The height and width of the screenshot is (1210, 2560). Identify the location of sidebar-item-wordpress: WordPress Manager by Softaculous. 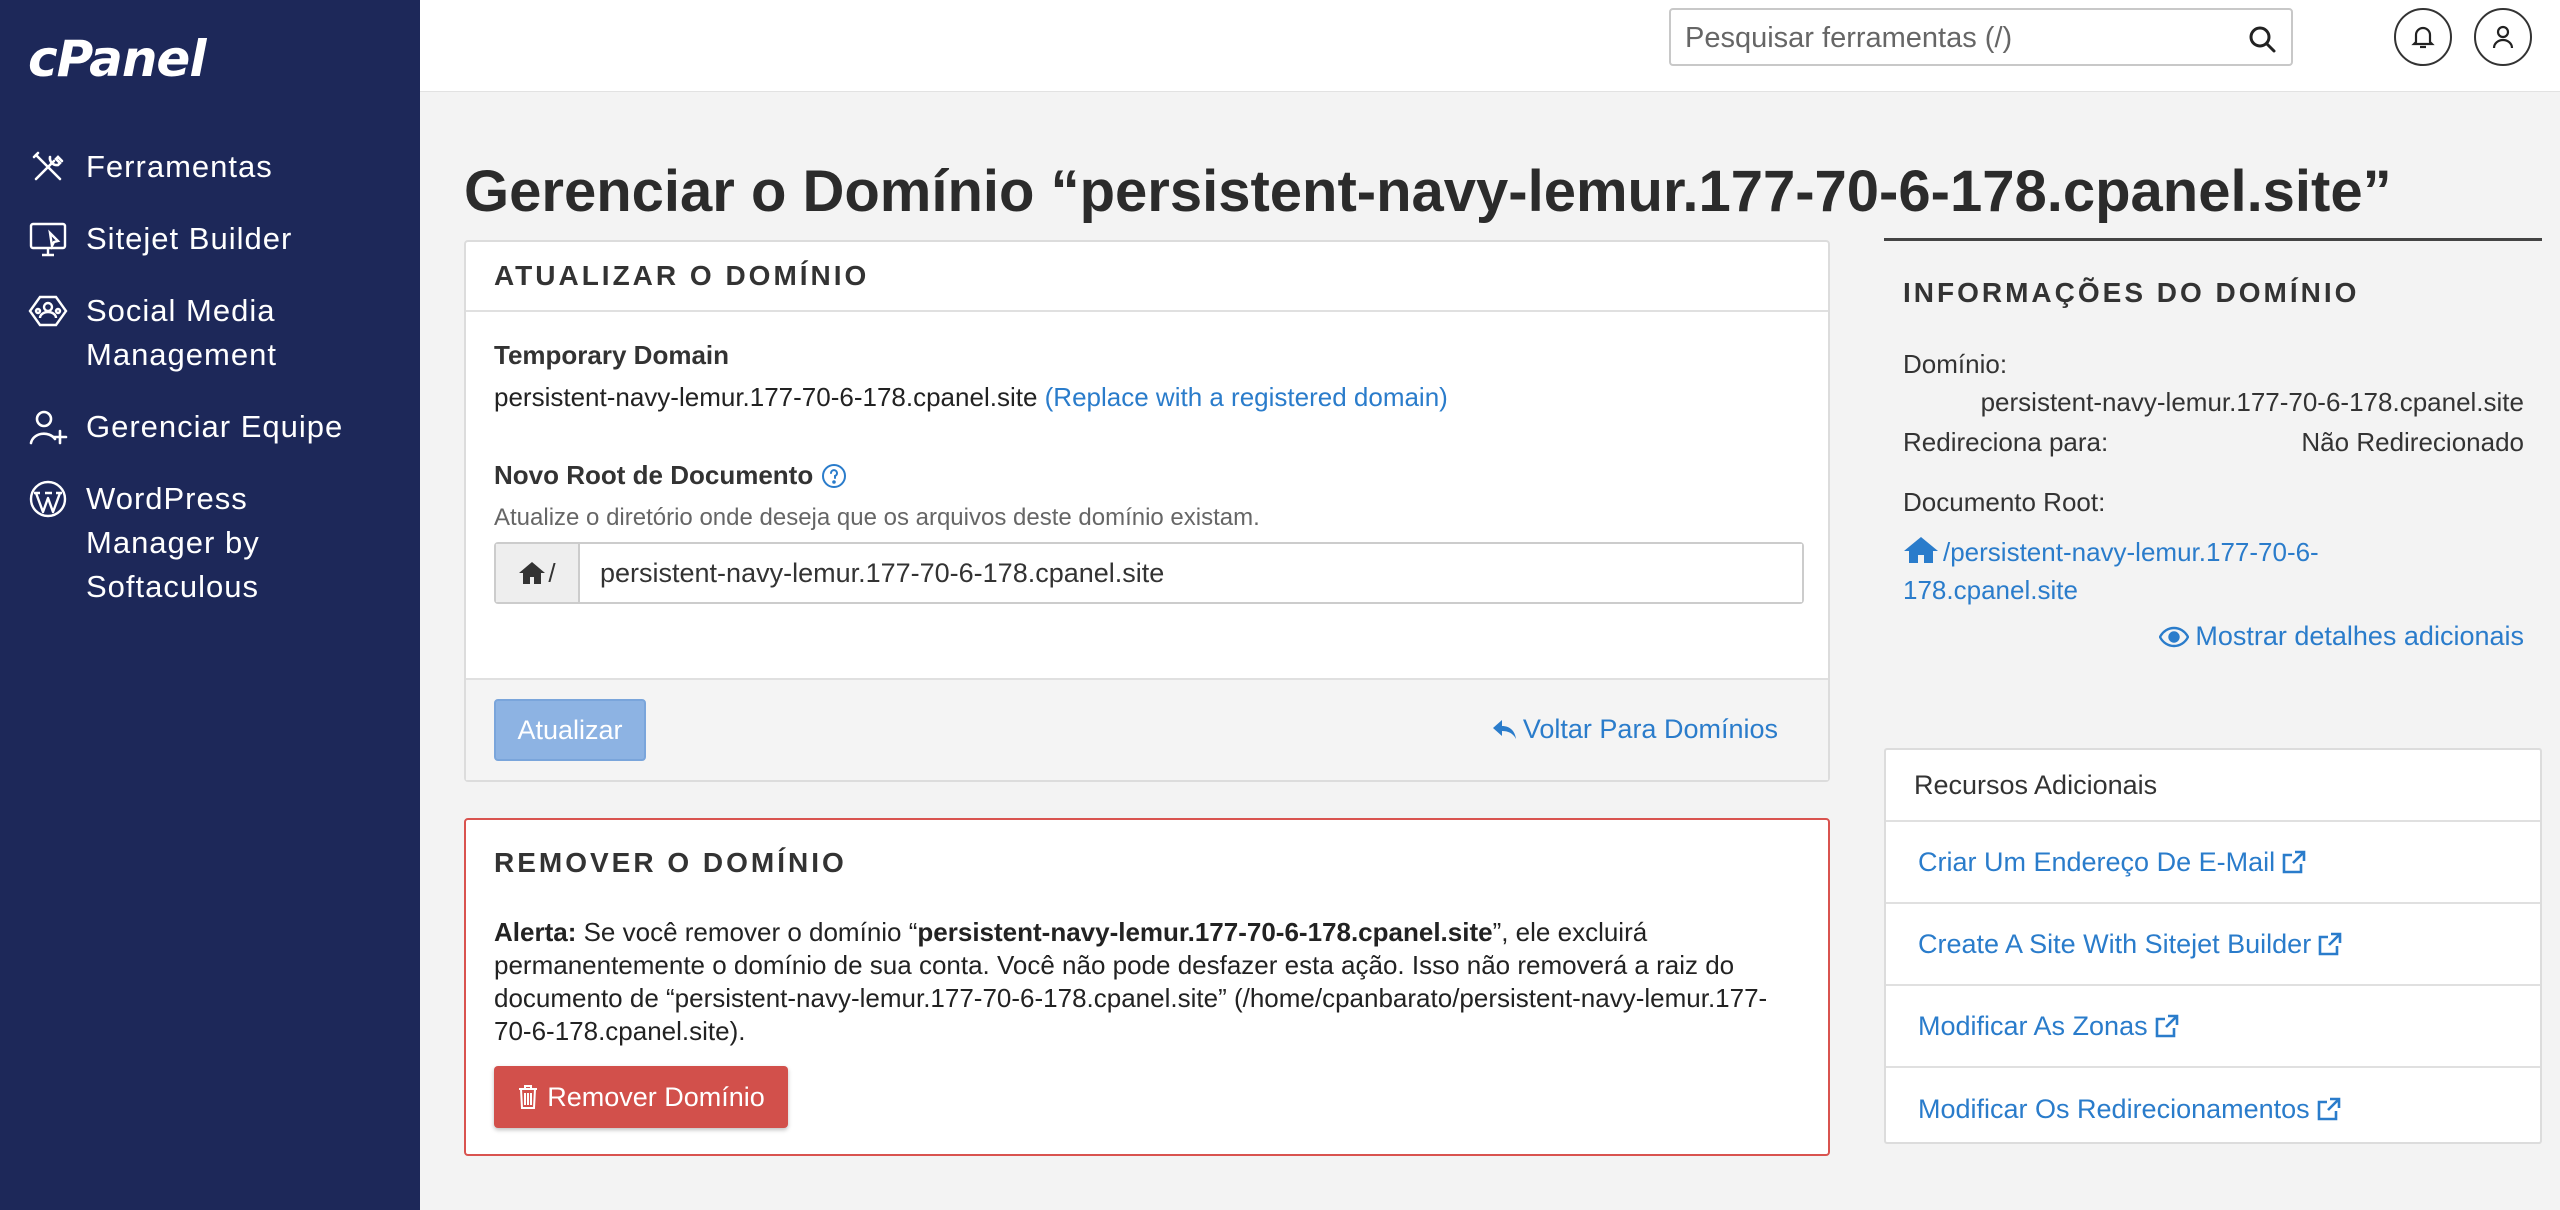
(210, 543).